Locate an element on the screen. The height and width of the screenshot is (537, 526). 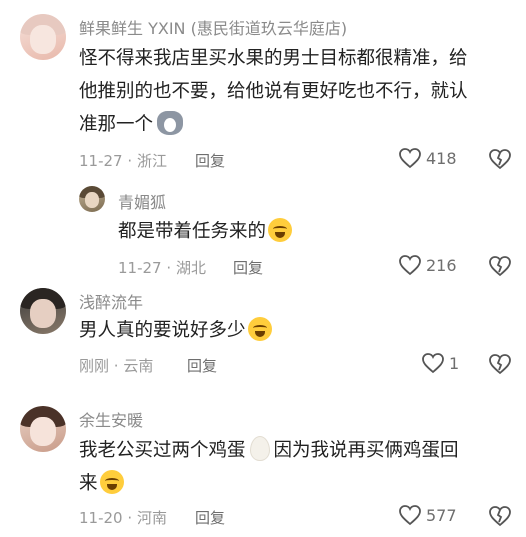
like-button: 1 is located at coordinates (440, 363).